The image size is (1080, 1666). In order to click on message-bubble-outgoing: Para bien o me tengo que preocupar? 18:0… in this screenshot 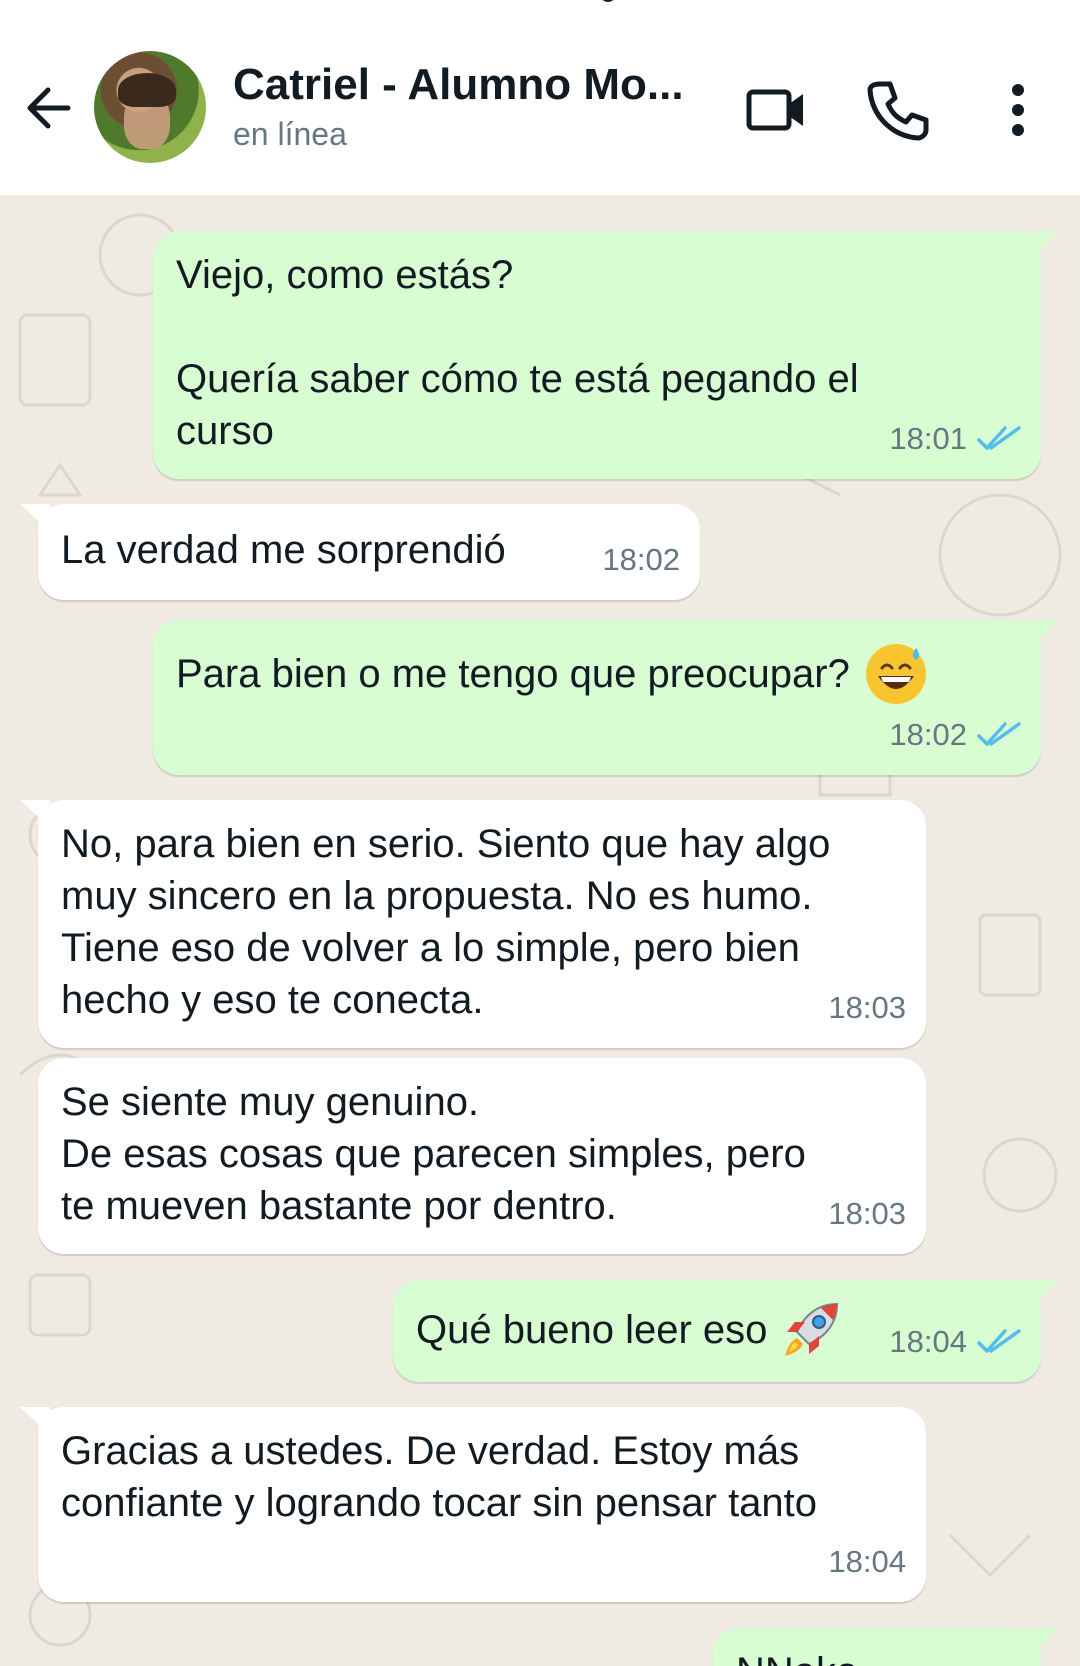, I will do `click(606, 697)`.